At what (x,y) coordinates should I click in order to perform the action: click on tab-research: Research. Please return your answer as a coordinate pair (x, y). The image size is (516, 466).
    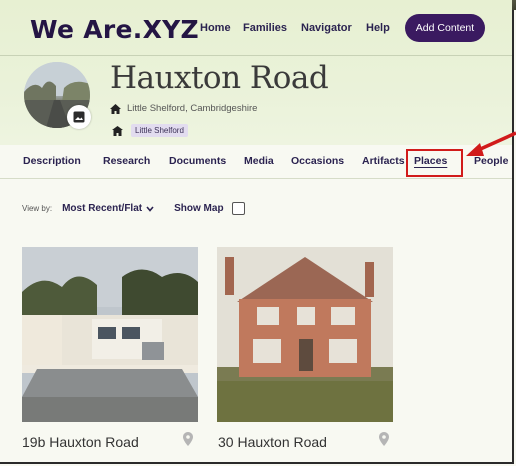
    Looking at the image, I should click on (126, 161).